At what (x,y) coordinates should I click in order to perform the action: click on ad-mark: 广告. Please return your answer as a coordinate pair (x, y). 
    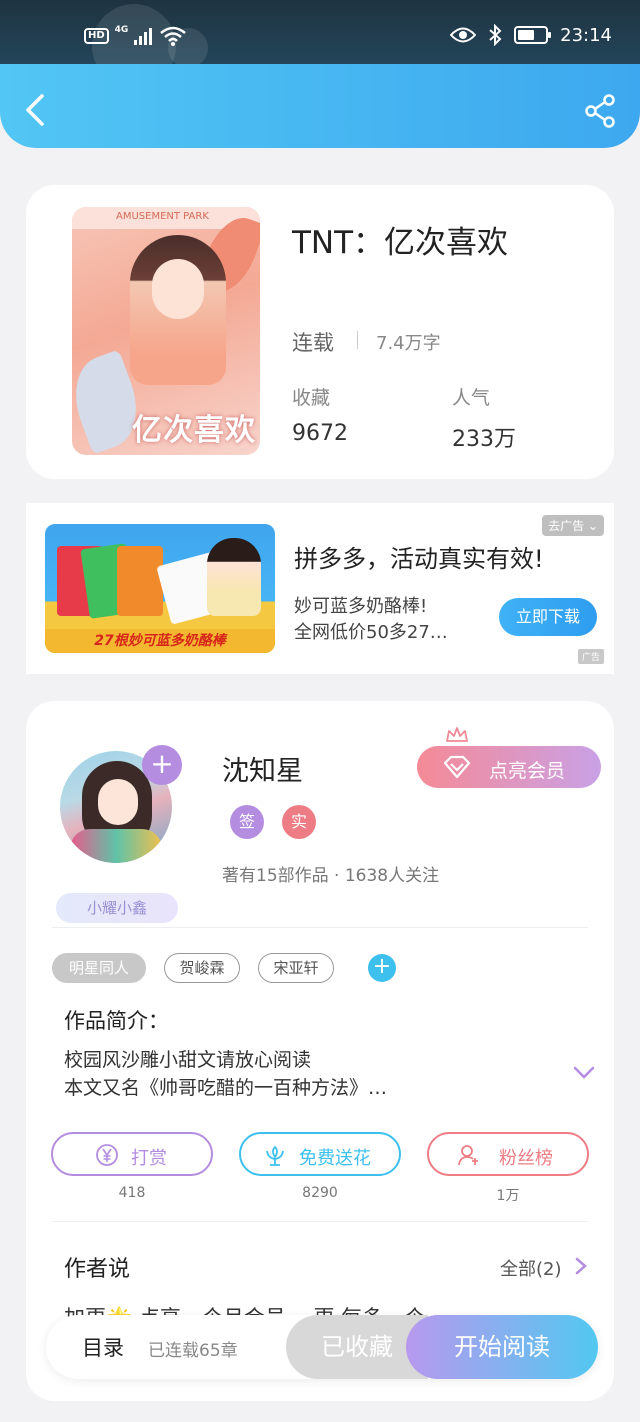
    Looking at the image, I should click on (590, 656).